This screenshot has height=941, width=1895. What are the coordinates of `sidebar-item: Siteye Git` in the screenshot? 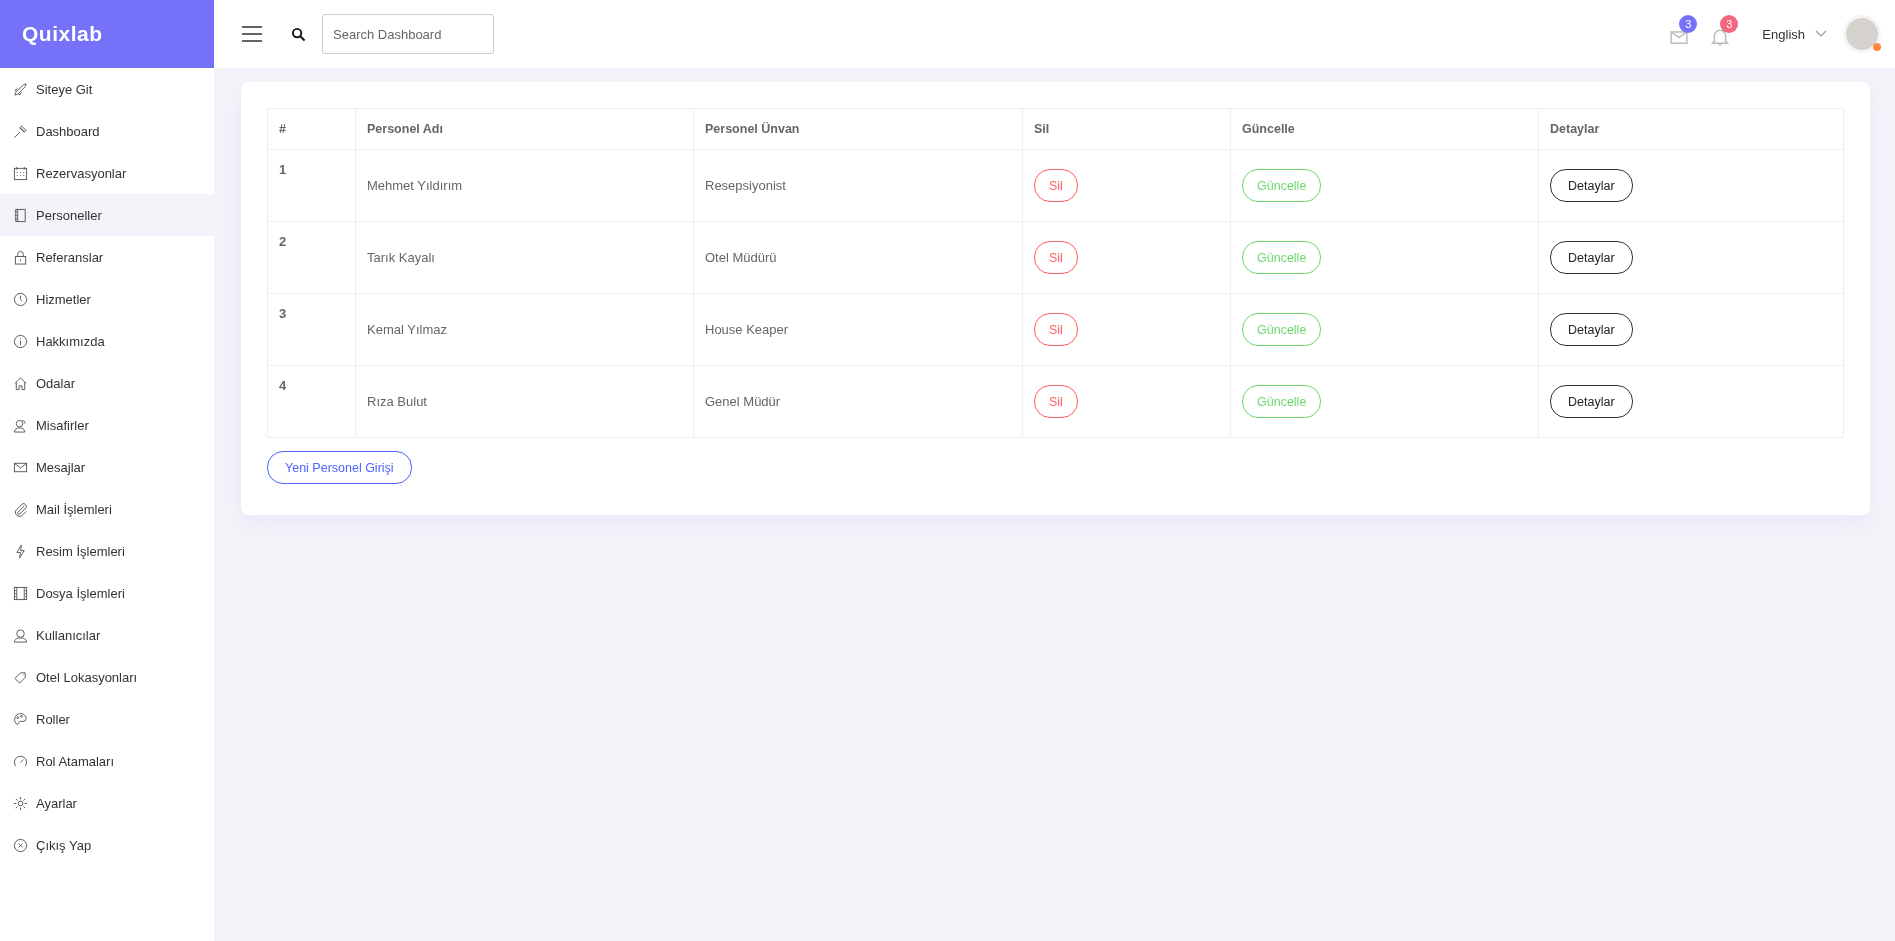 It's located at (107, 89).